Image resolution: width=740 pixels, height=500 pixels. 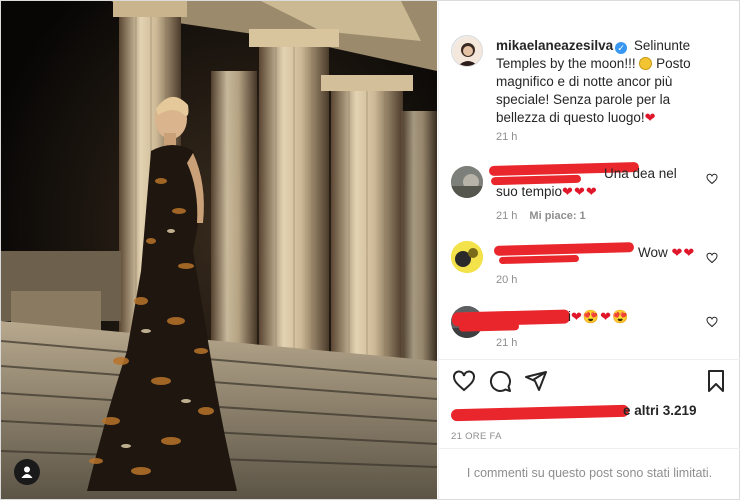 What do you see at coordinates (574, 410) in the screenshot?
I see `likes-count: e altri 3.219` at bounding box center [574, 410].